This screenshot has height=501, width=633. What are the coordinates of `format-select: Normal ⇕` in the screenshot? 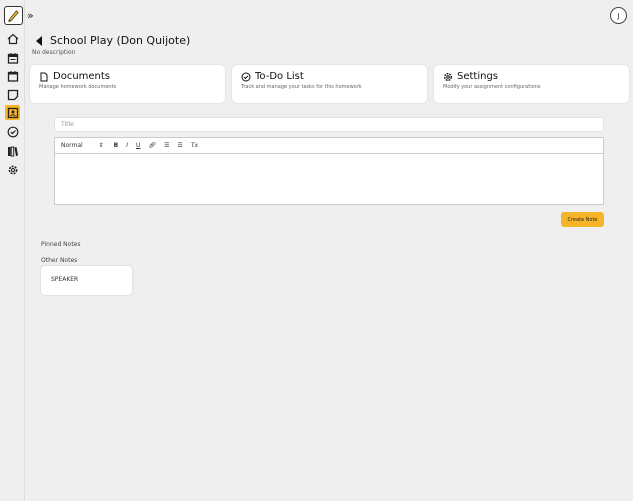 It's located at (82, 145).